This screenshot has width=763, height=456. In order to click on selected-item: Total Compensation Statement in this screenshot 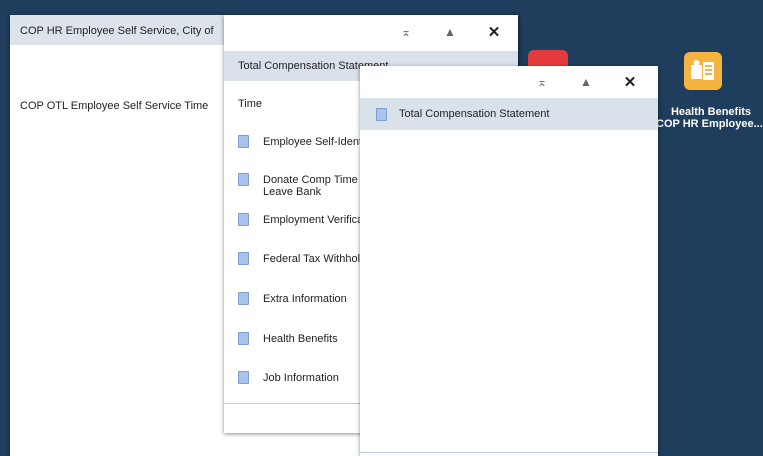, I will do `click(509, 114)`.